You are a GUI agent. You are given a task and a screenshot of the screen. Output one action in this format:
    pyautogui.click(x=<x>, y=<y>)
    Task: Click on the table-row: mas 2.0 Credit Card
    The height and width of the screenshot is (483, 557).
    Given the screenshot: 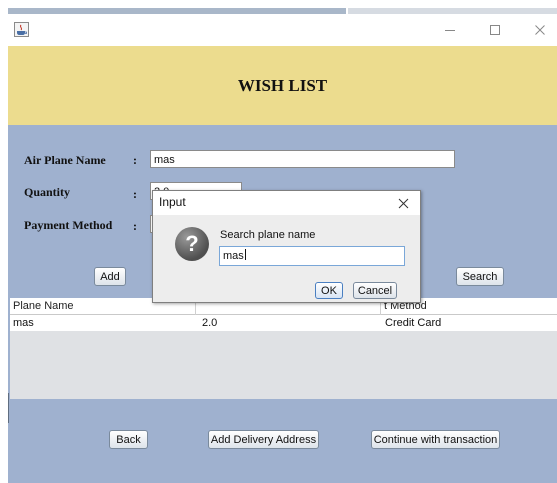 What is the action you would take?
    pyautogui.click(x=283, y=323)
    